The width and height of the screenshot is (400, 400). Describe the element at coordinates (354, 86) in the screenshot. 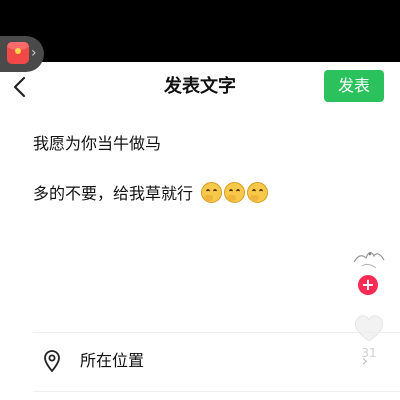

I see `publish-button: 发表` at that location.